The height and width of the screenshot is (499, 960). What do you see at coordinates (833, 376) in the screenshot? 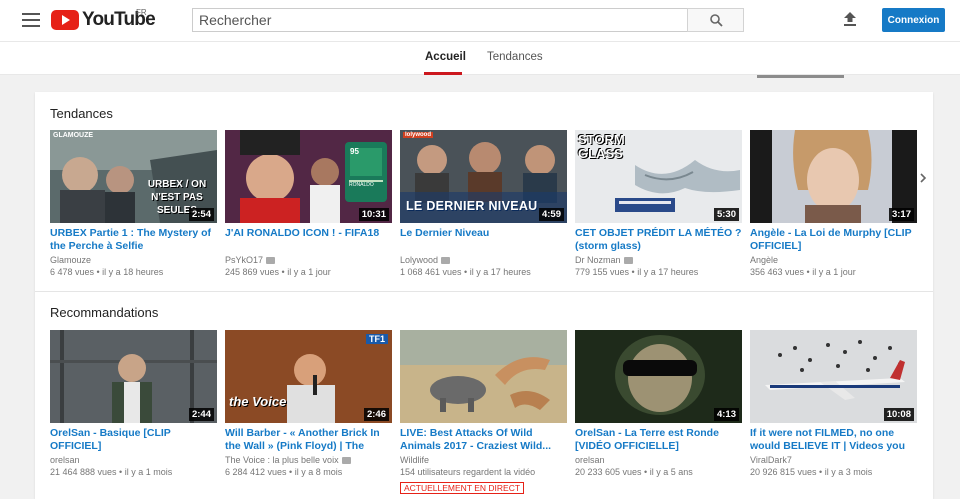
I see `video-thumbnail: 10:08` at bounding box center [833, 376].